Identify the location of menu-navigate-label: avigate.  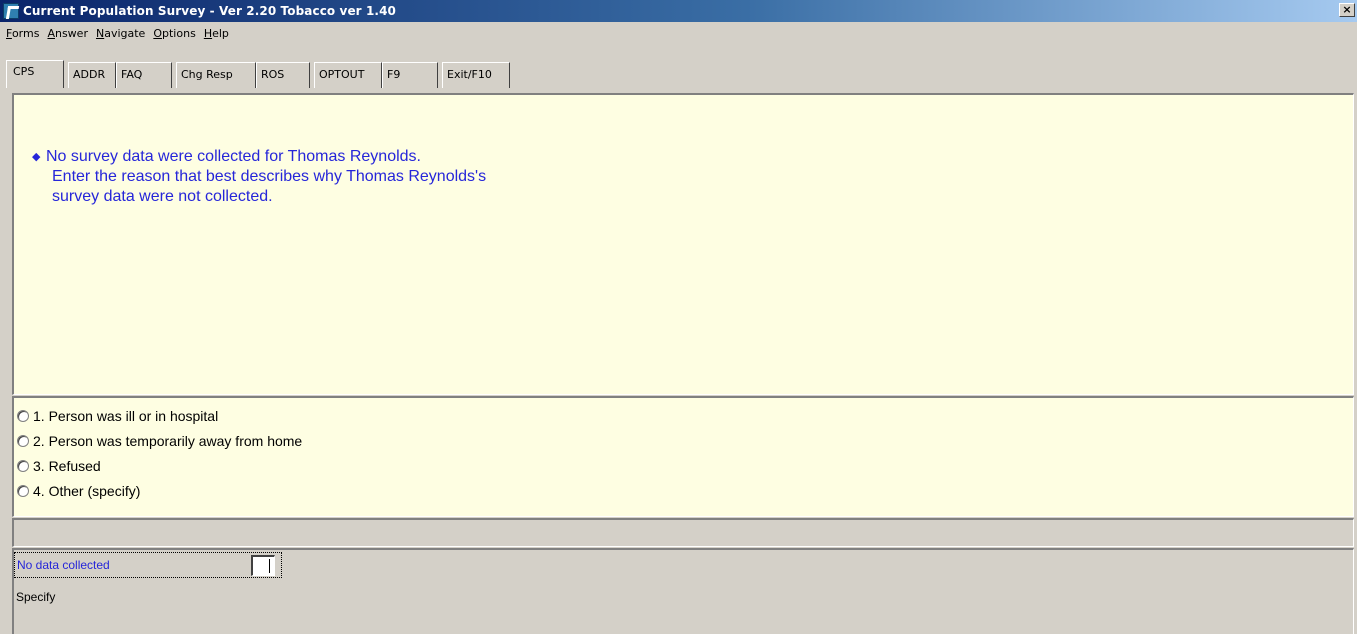
(125, 33).